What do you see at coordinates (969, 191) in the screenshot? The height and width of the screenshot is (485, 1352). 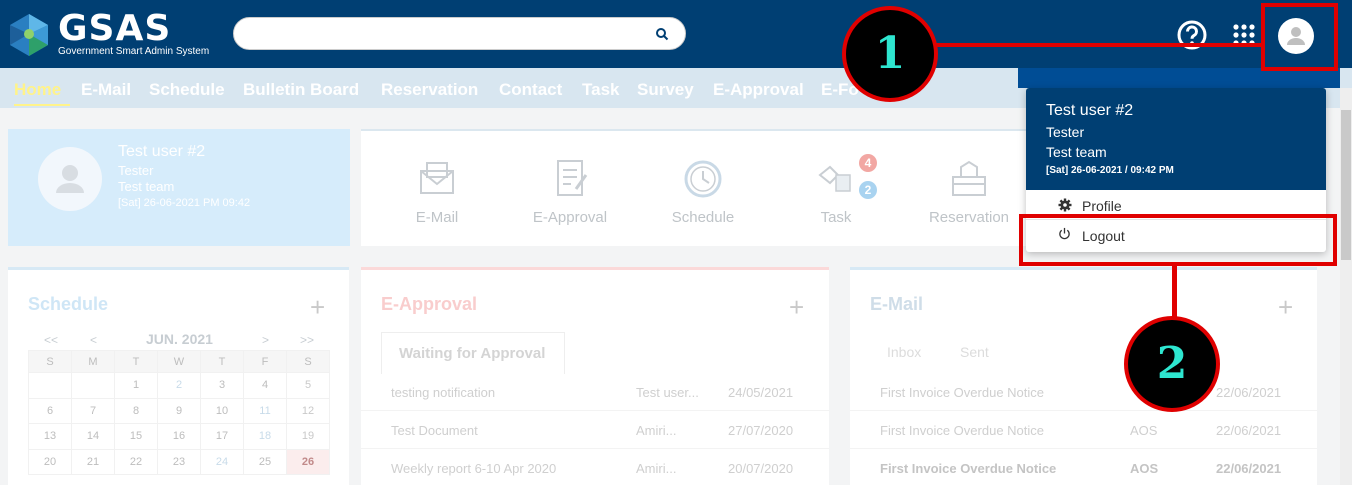 I see `quick-item-reservation: Reservation` at bounding box center [969, 191].